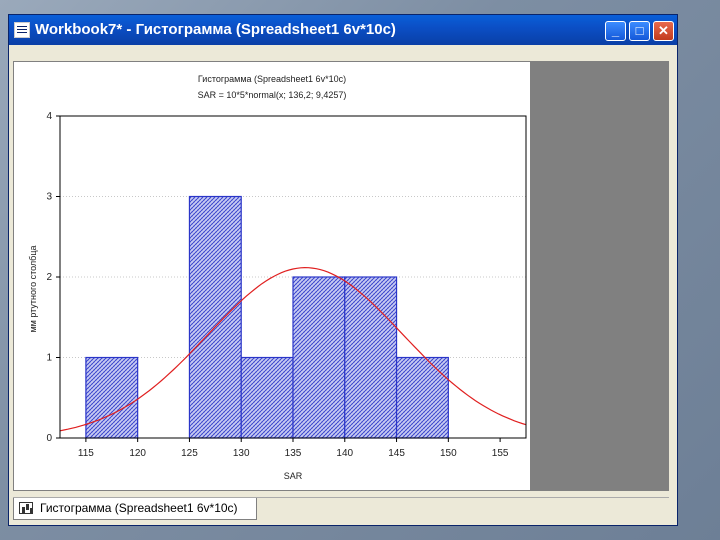 This screenshot has width=720, height=540. Describe the element at coordinates (49, 438) in the screenshot. I see `y-tick-label: 0` at that location.